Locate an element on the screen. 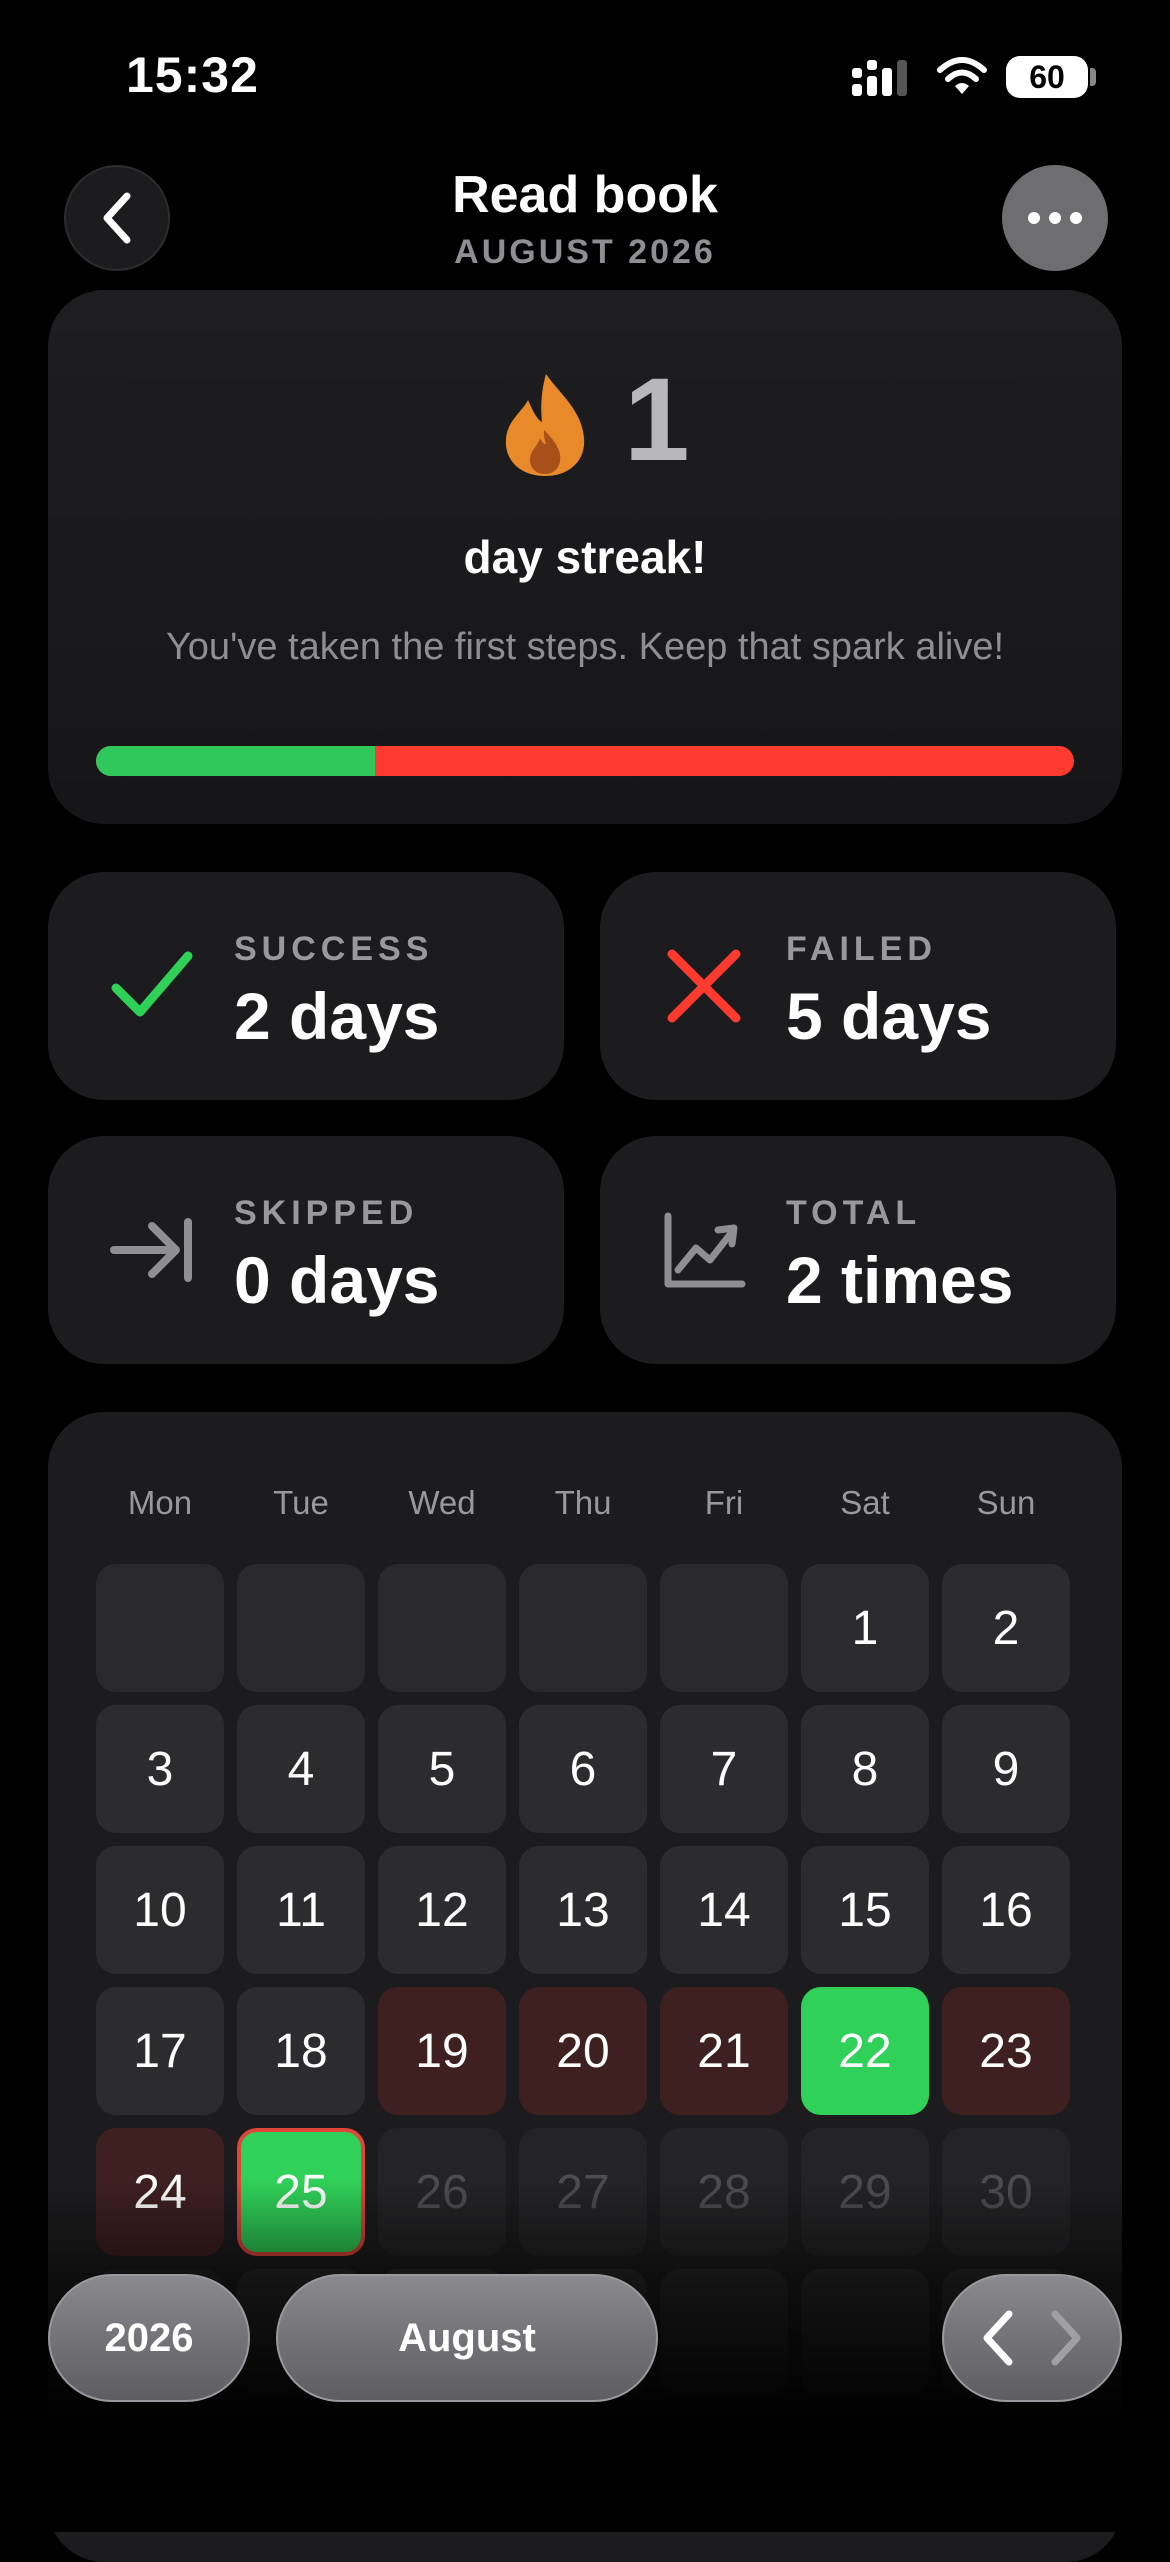 The image size is (1170, 2562). stat-card-failed: FAILED 5 days is located at coordinates (858, 986).